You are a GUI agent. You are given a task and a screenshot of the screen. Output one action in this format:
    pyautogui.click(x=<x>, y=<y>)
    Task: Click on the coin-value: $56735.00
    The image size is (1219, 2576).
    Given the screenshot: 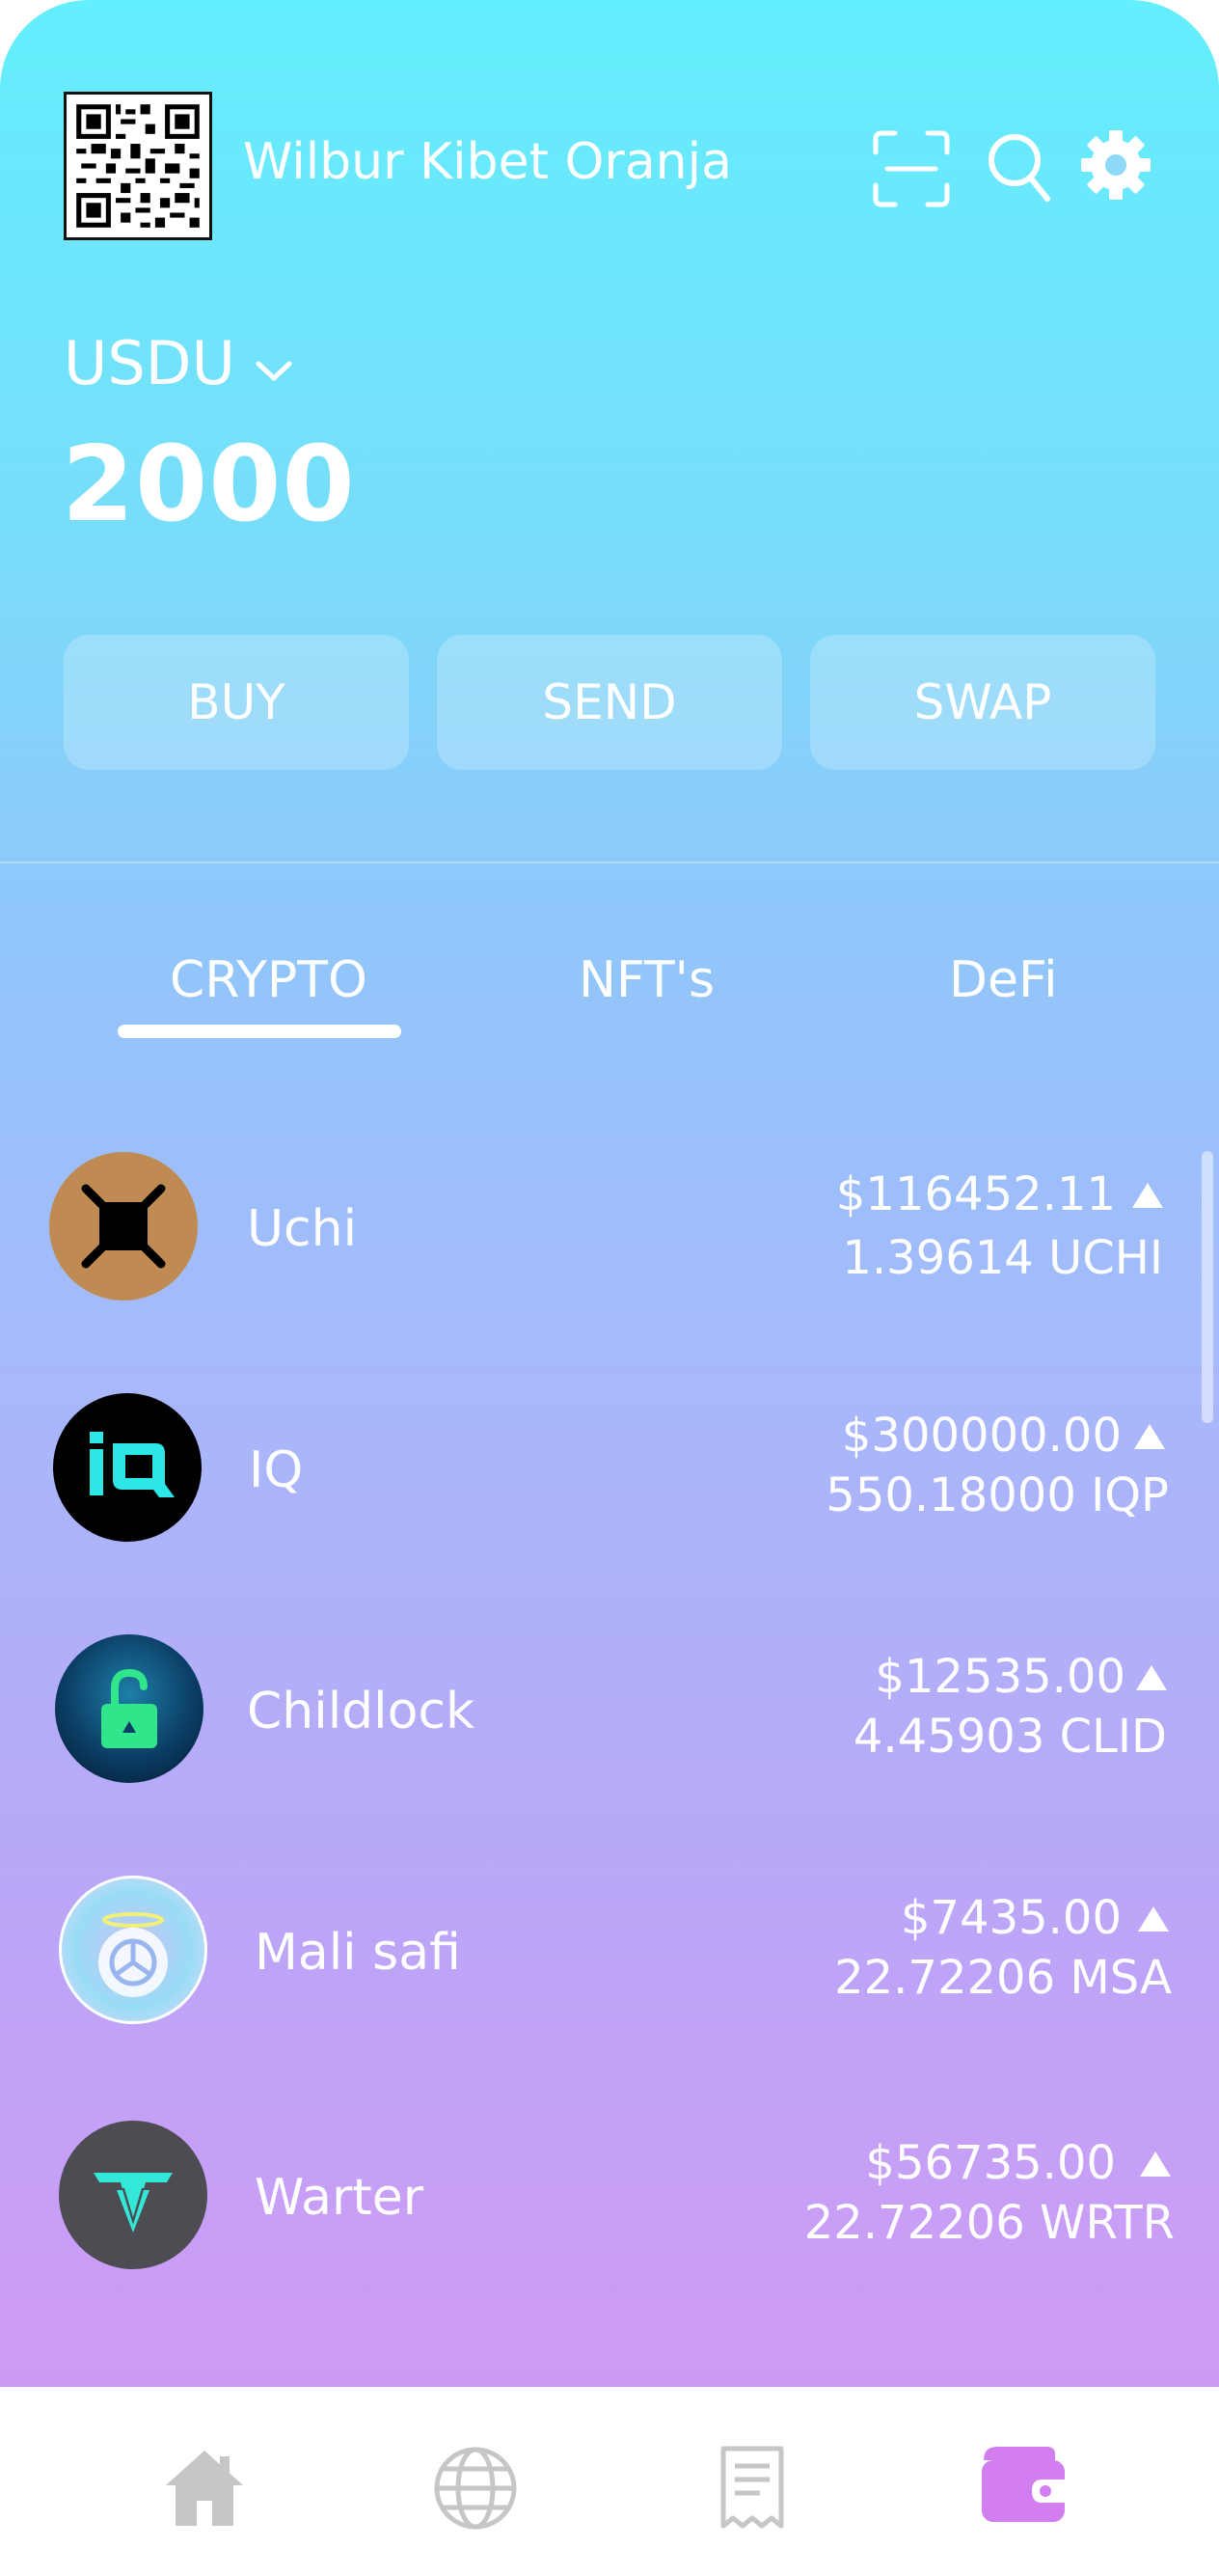 What is the action you would take?
    pyautogui.click(x=990, y=2163)
    